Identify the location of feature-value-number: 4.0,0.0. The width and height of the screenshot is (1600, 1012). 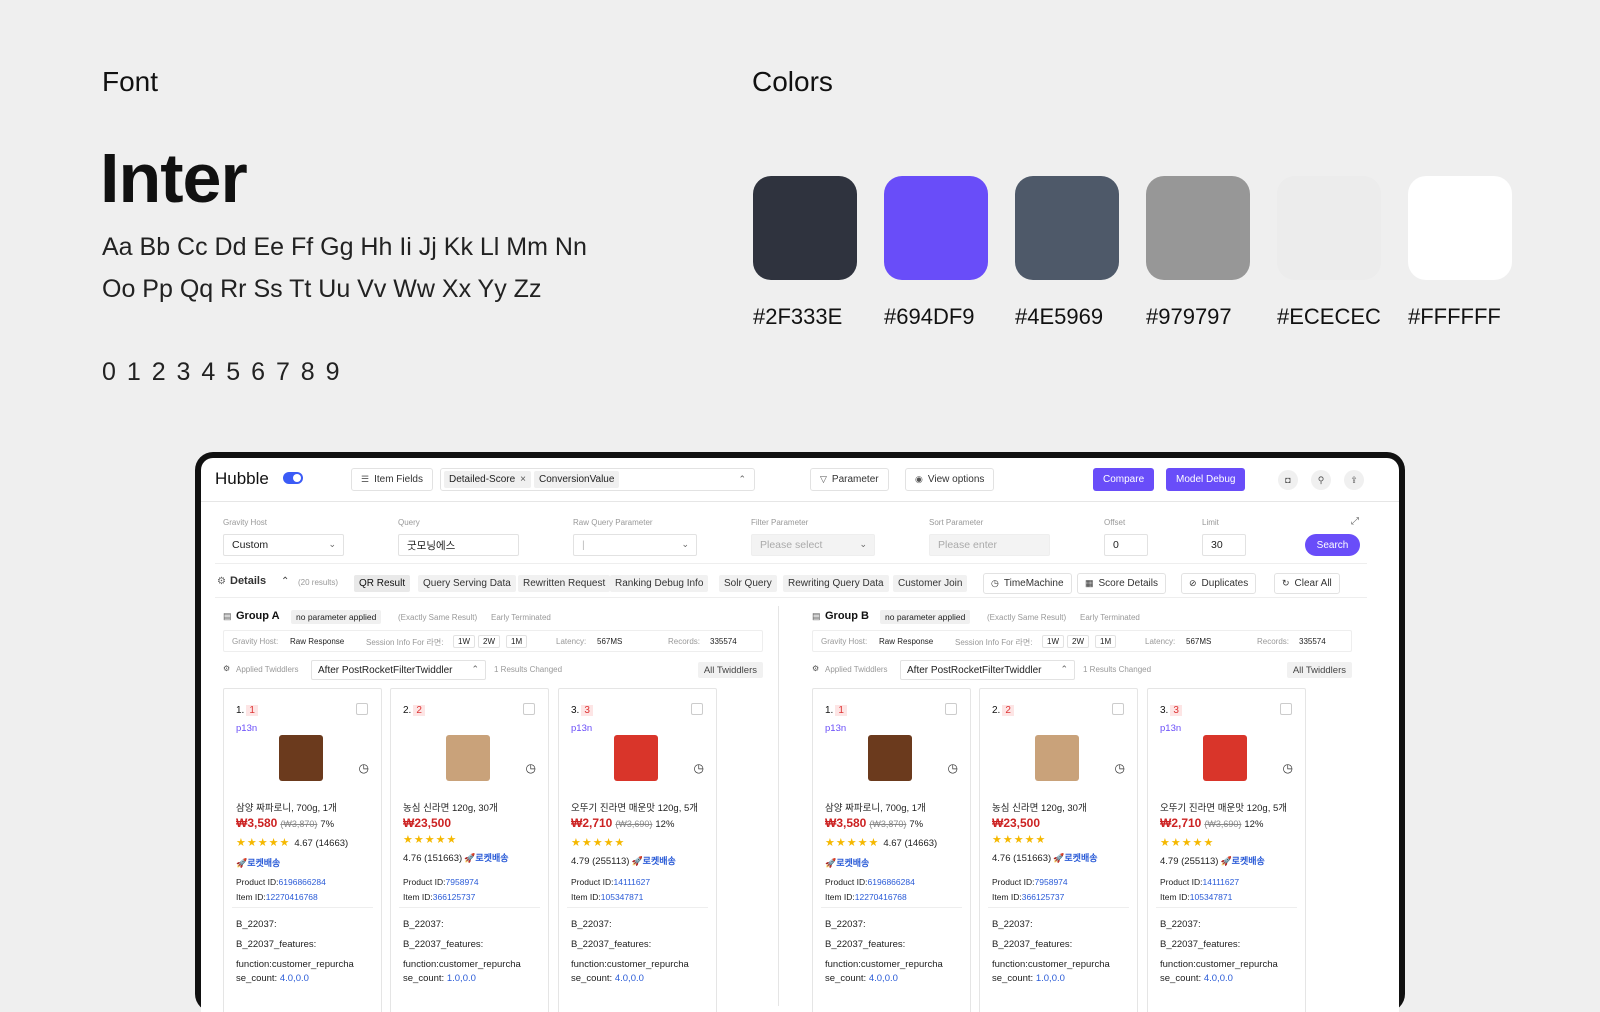
(883, 978).